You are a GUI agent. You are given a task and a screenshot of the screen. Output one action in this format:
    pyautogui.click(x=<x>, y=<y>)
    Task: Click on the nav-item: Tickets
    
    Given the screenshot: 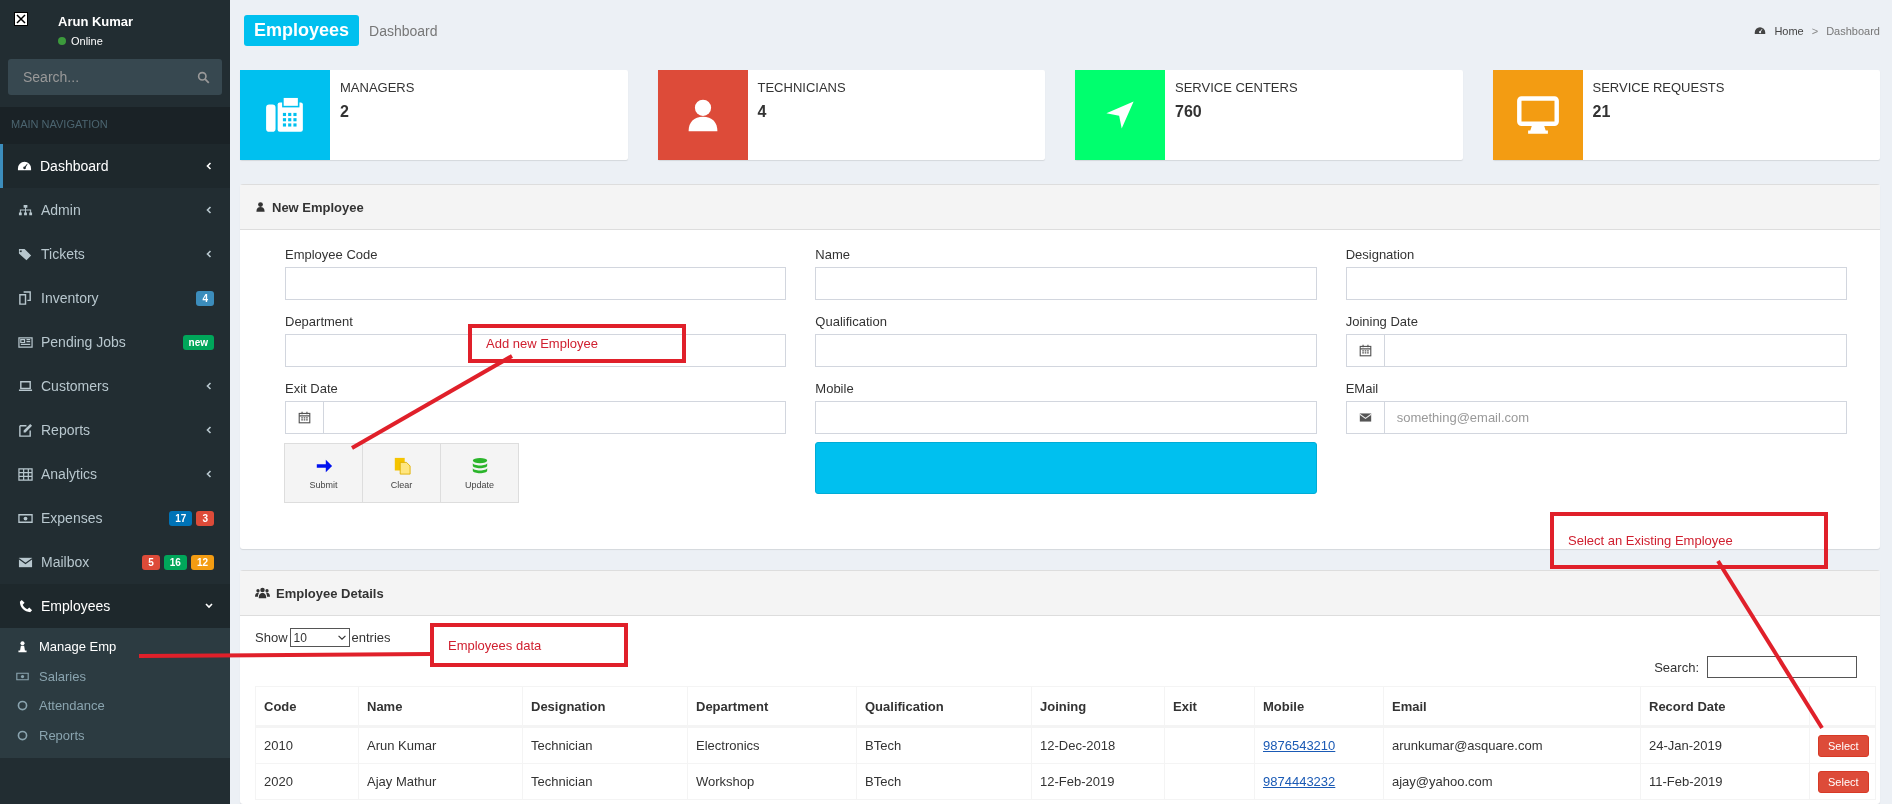 What is the action you would take?
    pyautogui.click(x=115, y=254)
    